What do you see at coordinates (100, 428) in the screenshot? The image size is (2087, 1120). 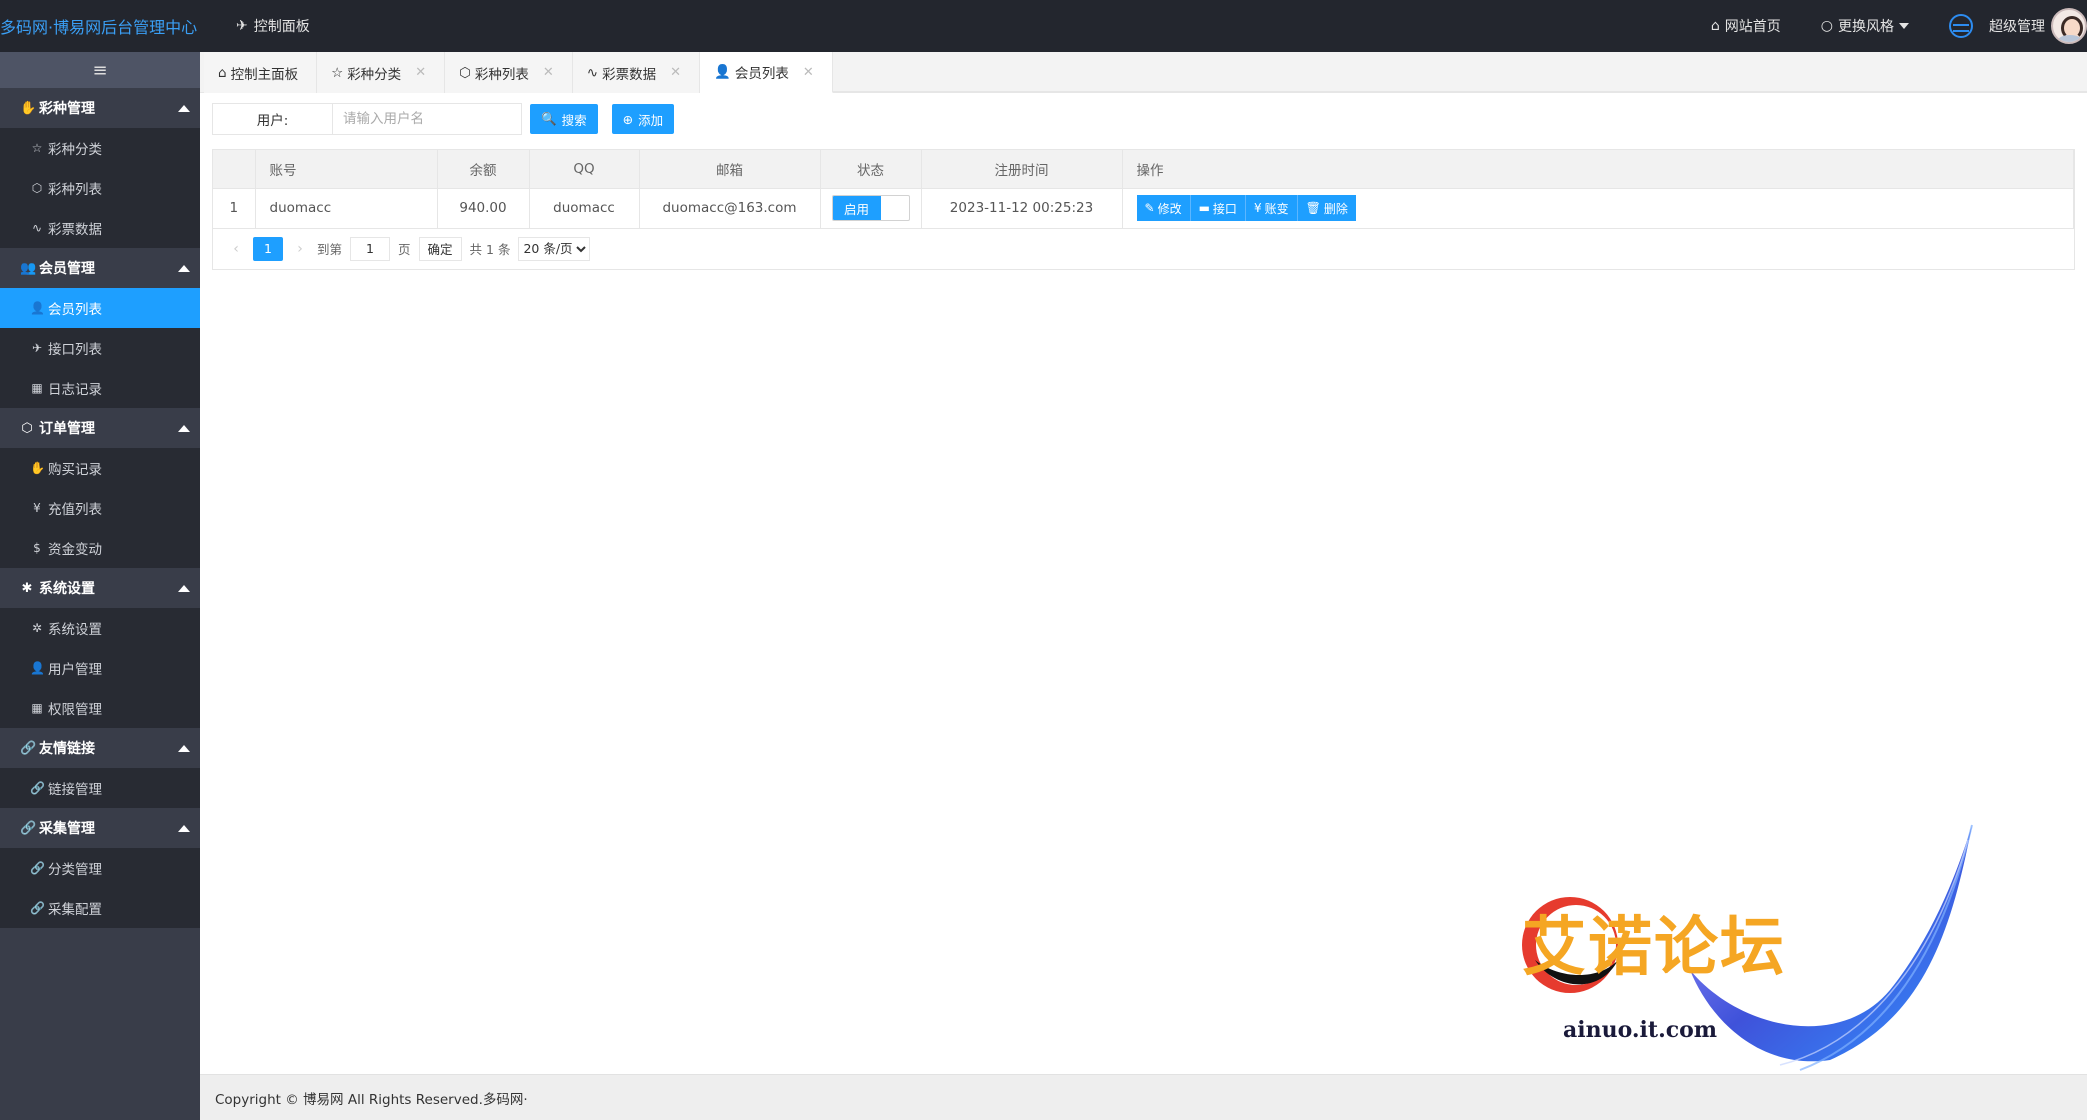 I see `sidebar-group-orders: ⬡ 订单管理` at bounding box center [100, 428].